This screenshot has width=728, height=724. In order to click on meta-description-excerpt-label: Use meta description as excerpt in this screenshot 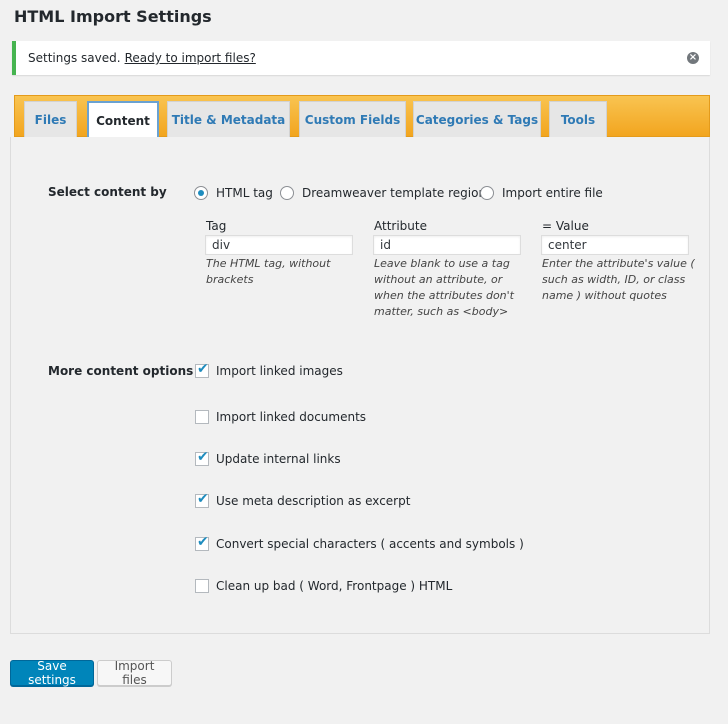, I will do `click(313, 501)`.